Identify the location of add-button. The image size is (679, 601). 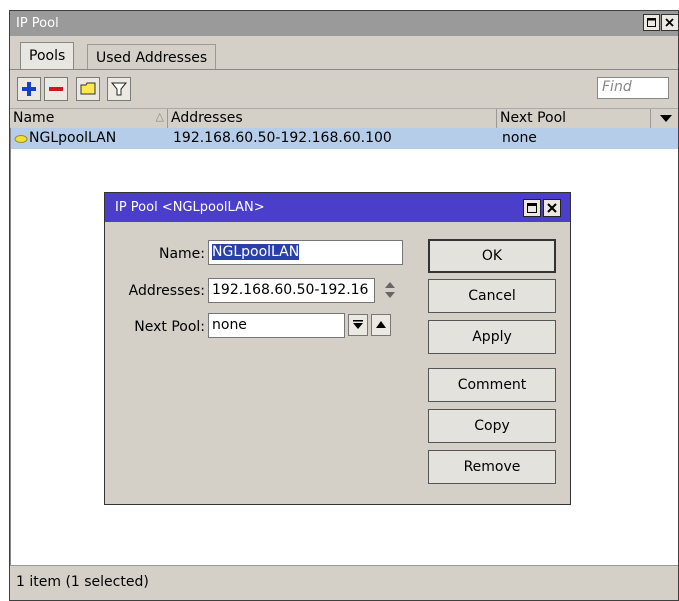
(29, 89).